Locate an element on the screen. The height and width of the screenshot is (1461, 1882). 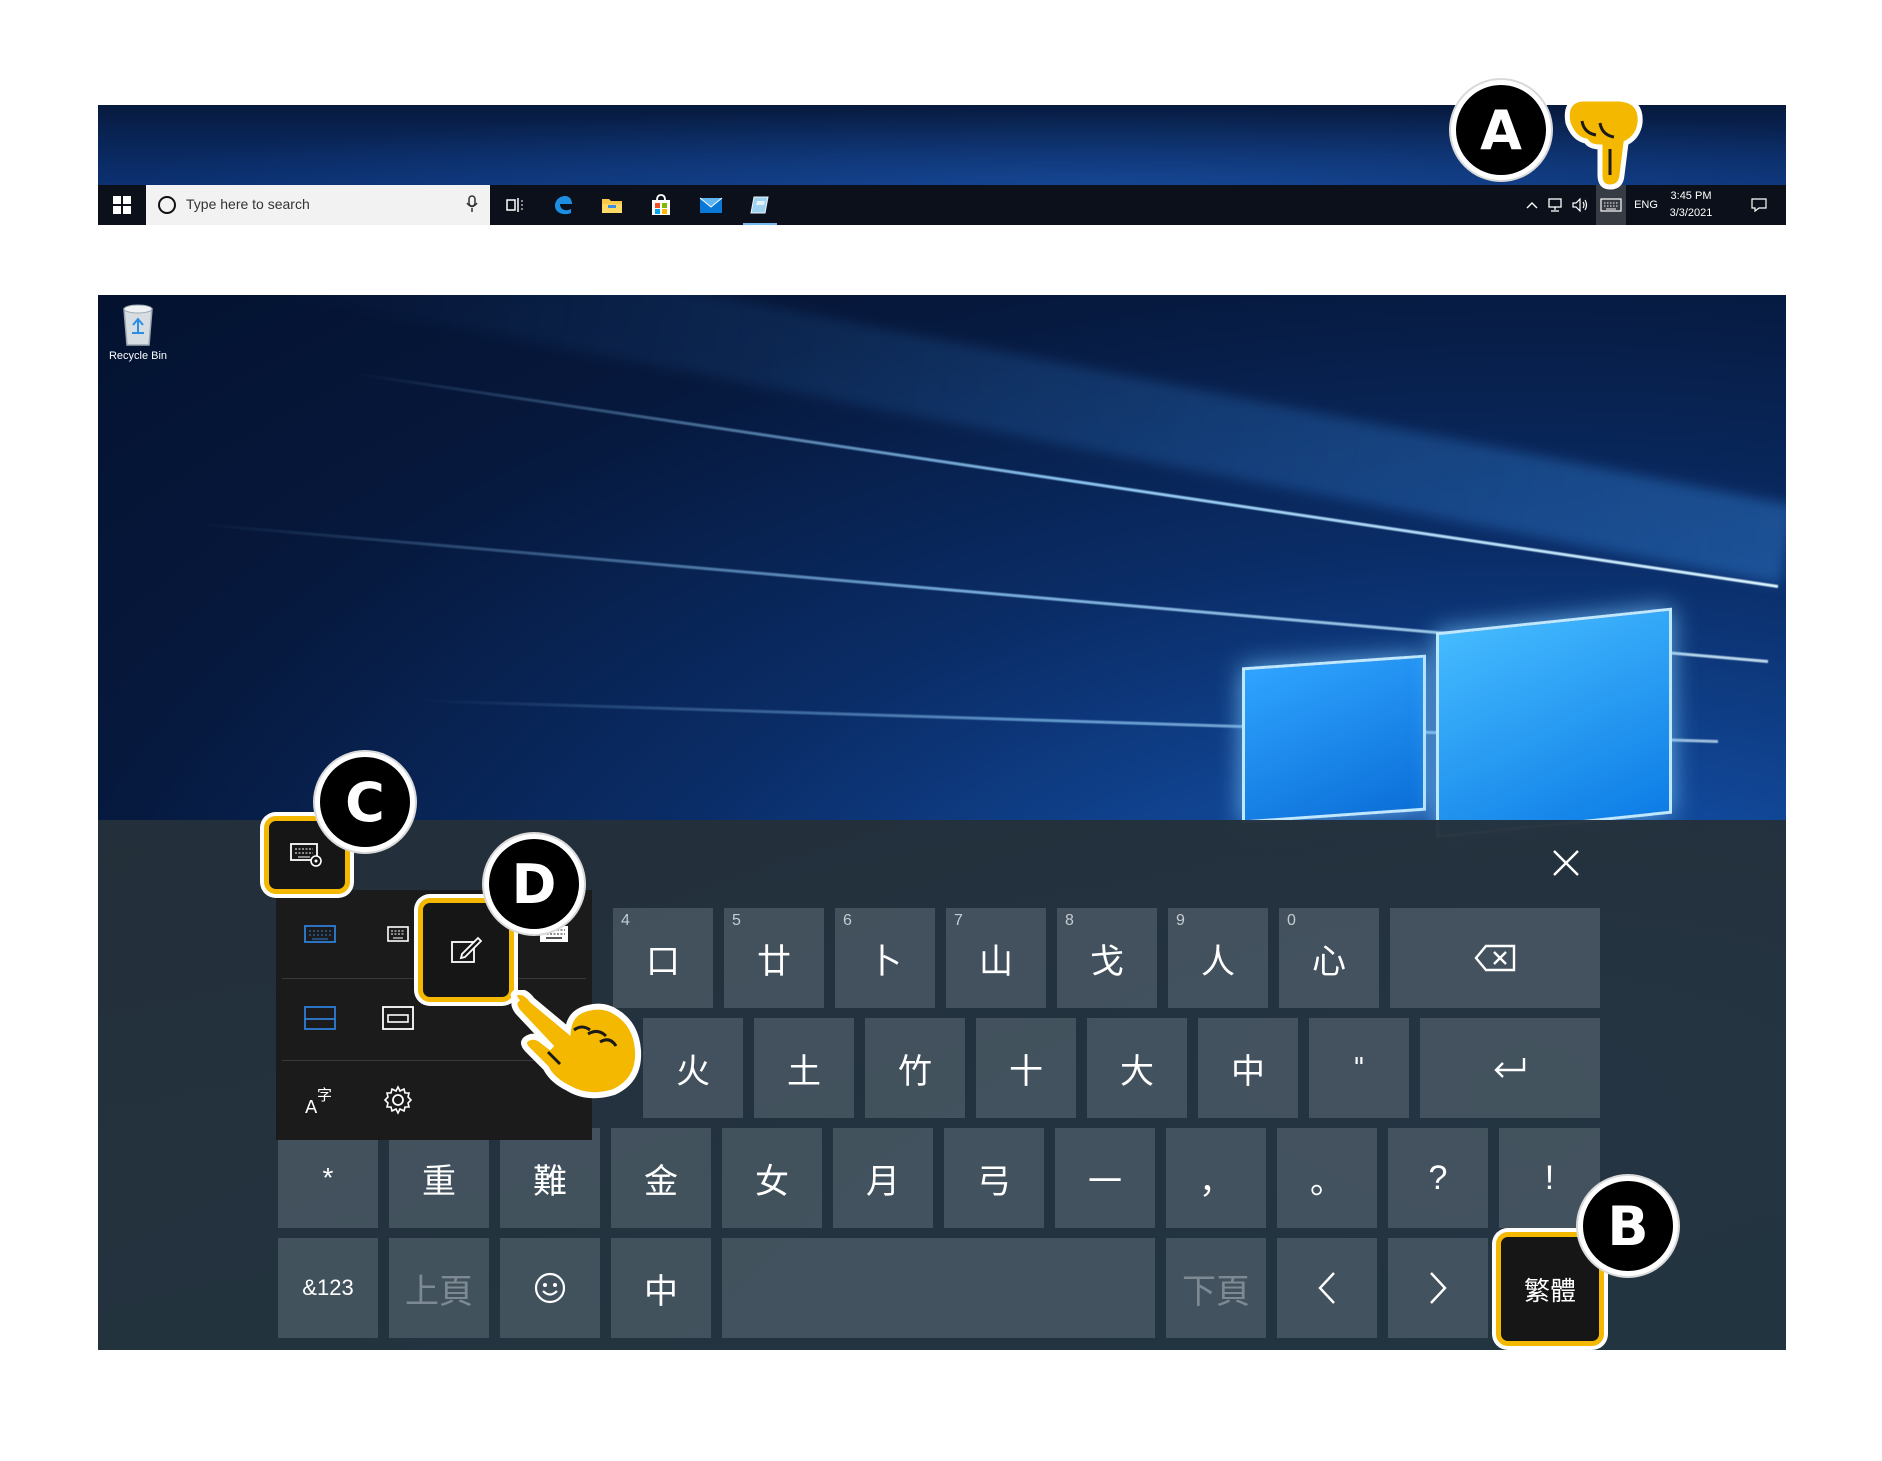
clock: 3:45 PM 3/3/2021 is located at coordinates (1691, 205).